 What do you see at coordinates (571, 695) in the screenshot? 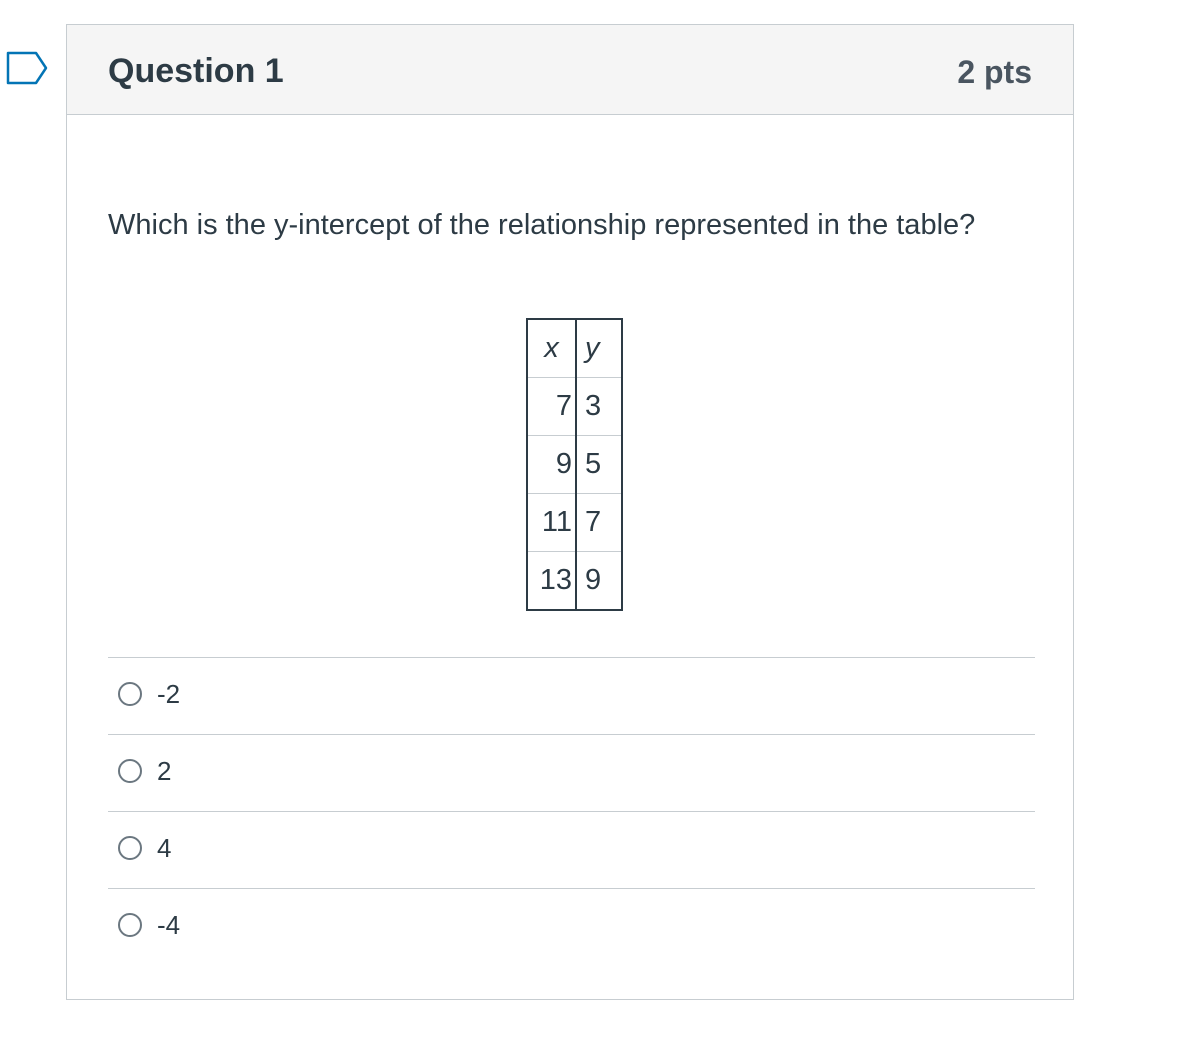
I see `answer-option: -2` at bounding box center [571, 695].